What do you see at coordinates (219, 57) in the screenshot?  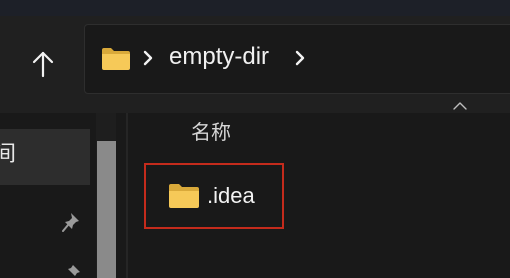 I see `breadcrumb-item-empty-dir: empty-dir` at bounding box center [219, 57].